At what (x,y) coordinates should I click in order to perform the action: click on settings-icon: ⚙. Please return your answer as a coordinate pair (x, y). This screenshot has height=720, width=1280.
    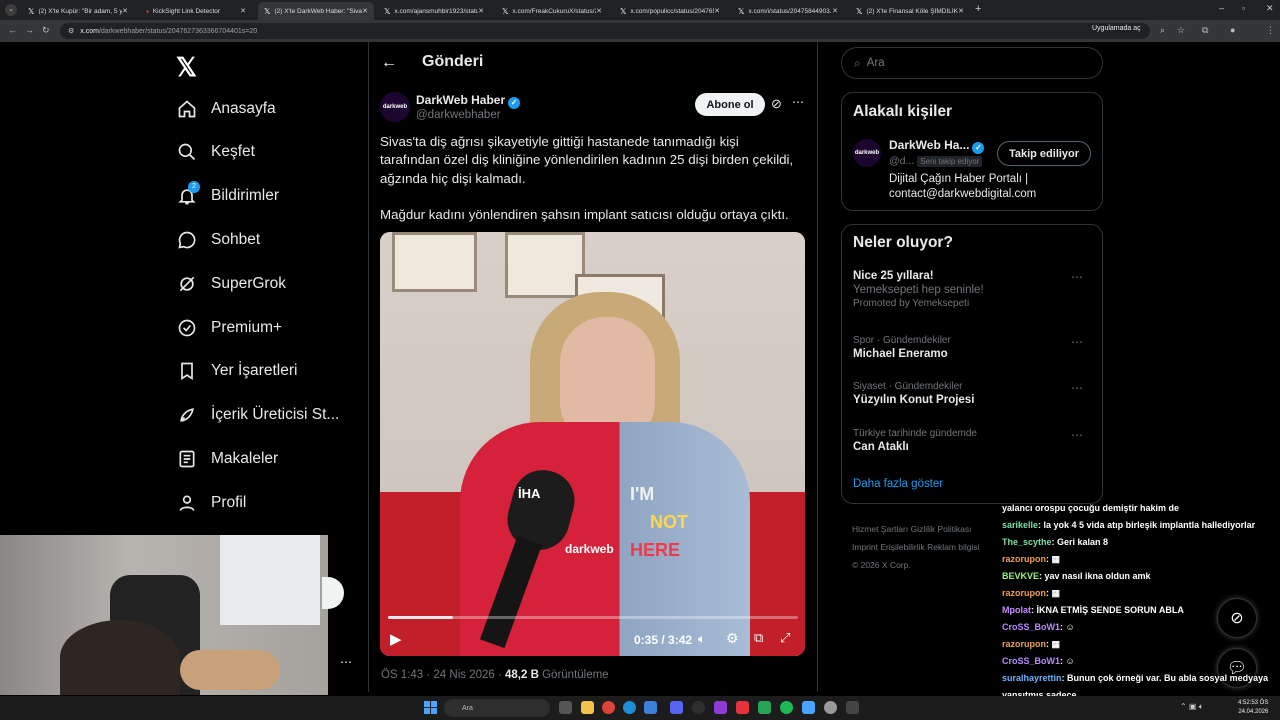
    Looking at the image, I should click on (732, 638).